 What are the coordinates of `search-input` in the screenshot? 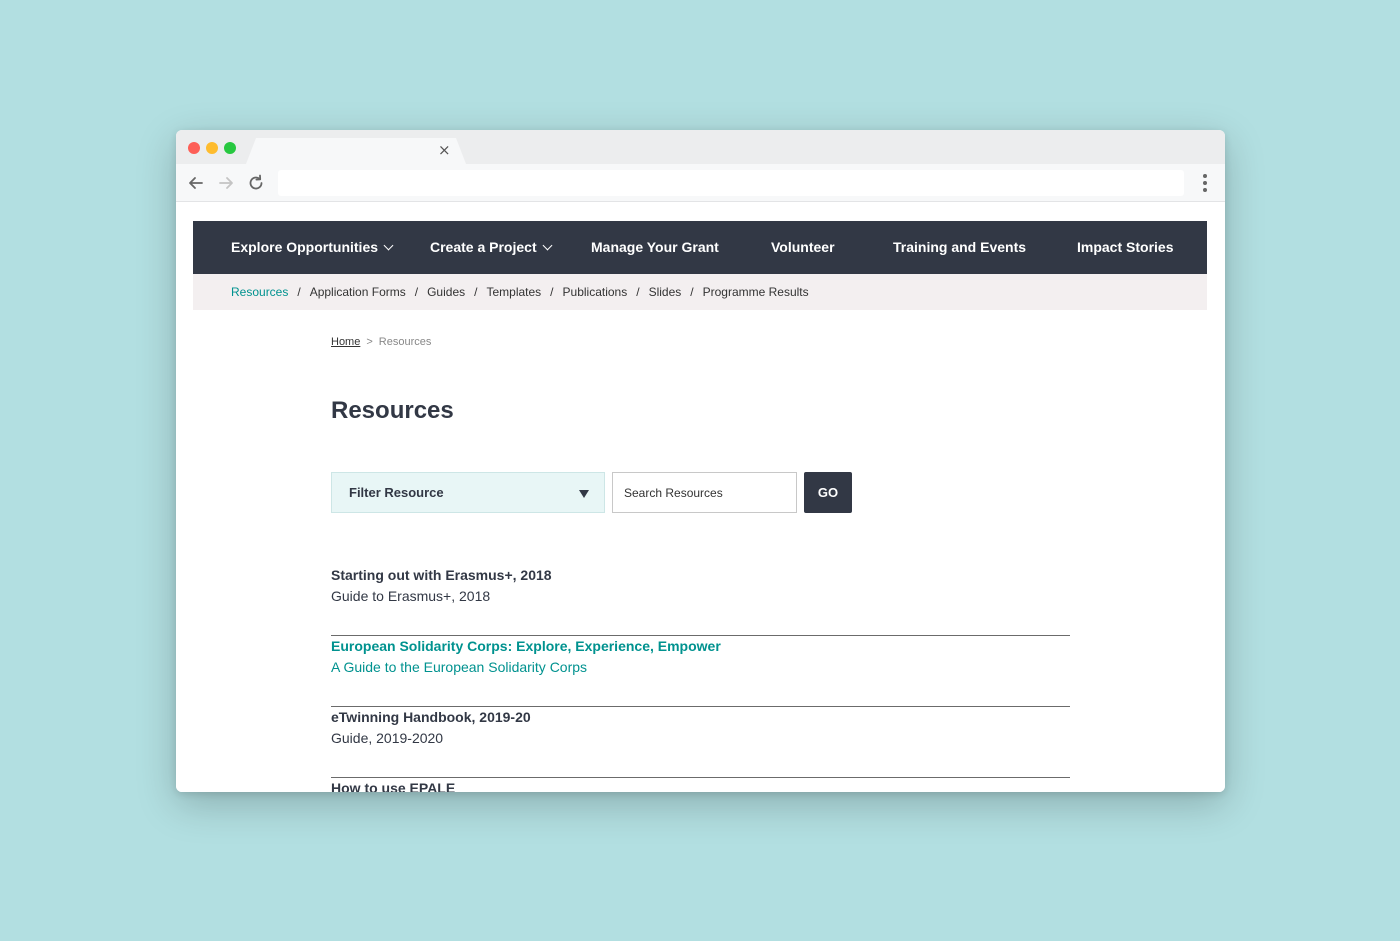 It's located at (704, 492).